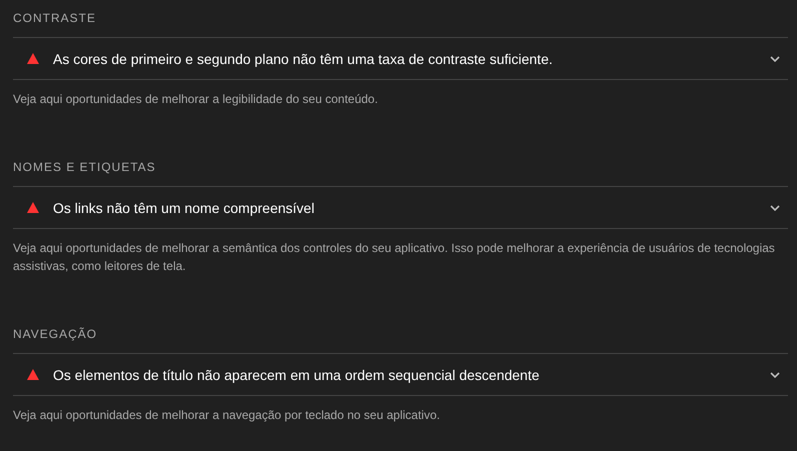 The height and width of the screenshot is (451, 797). I want to click on section-description: Veja aqui oportunidades de melhorar a legibilidade do seu conteúdo., so click(196, 99).